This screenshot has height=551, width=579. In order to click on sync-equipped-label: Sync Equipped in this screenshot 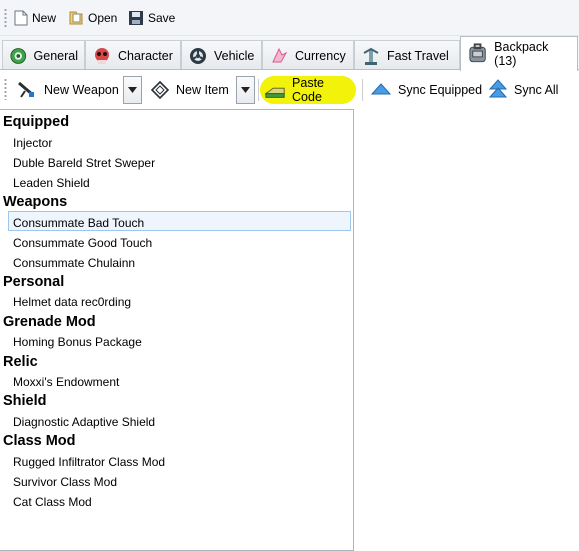, I will do `click(440, 90)`.